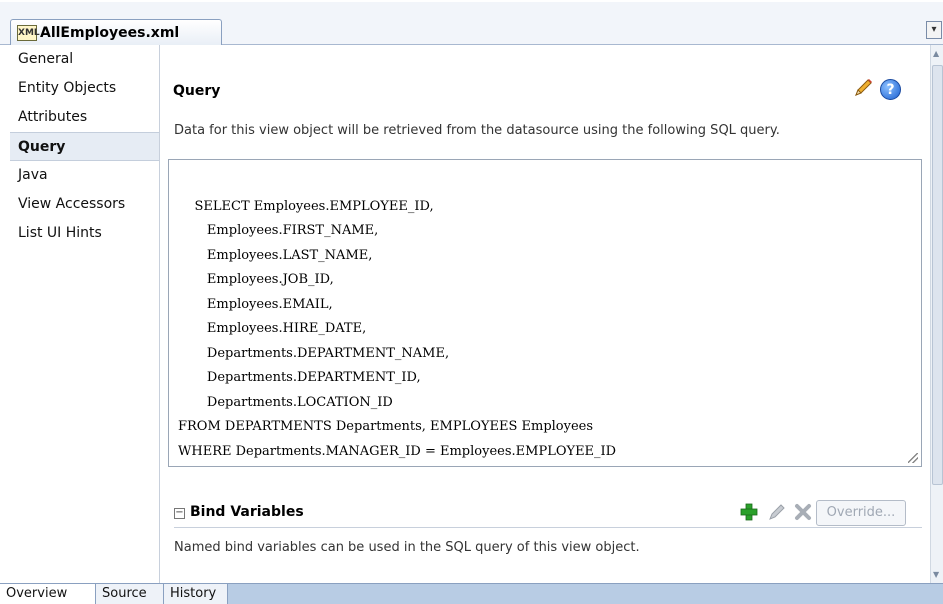 The height and width of the screenshot is (604, 943). What do you see at coordinates (803, 512) in the screenshot?
I see `delete-icon` at bounding box center [803, 512].